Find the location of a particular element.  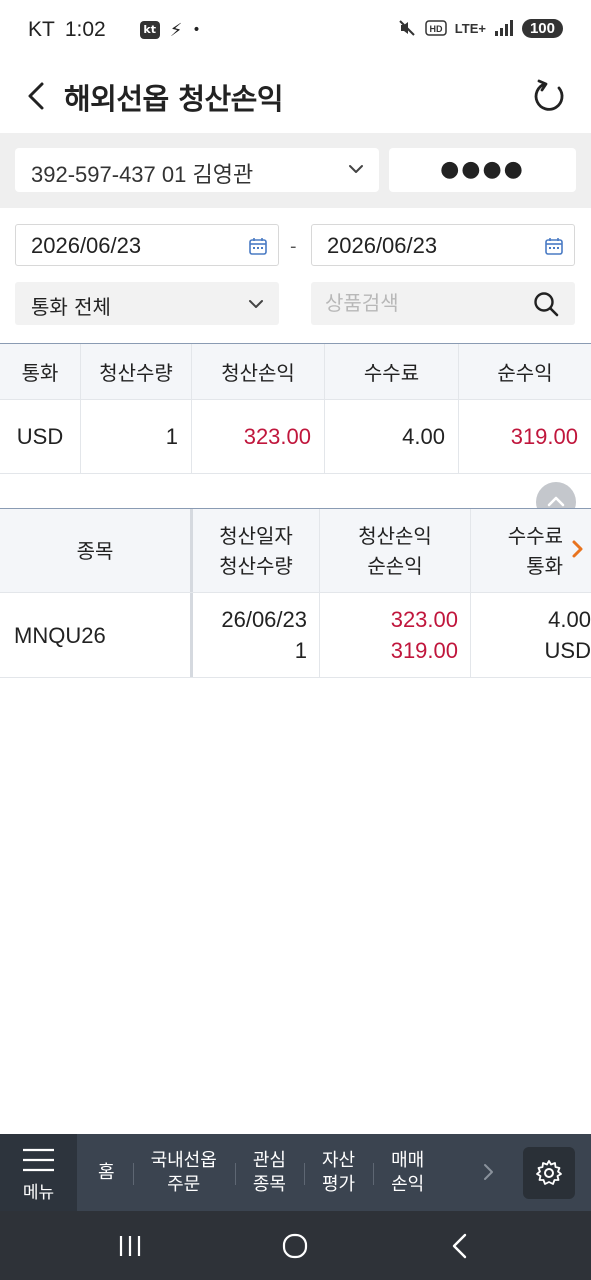

nav-item-watchlist: 관심 종목 is located at coordinates (269, 1173).